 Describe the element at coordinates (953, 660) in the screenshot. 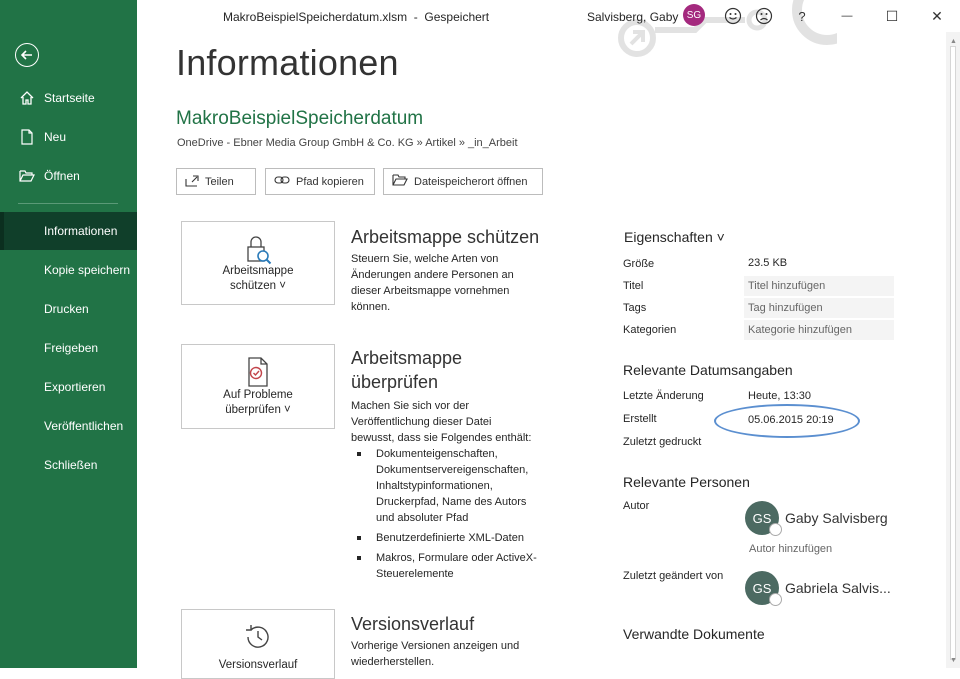

I see `scroll-down-icon: ▼` at that location.